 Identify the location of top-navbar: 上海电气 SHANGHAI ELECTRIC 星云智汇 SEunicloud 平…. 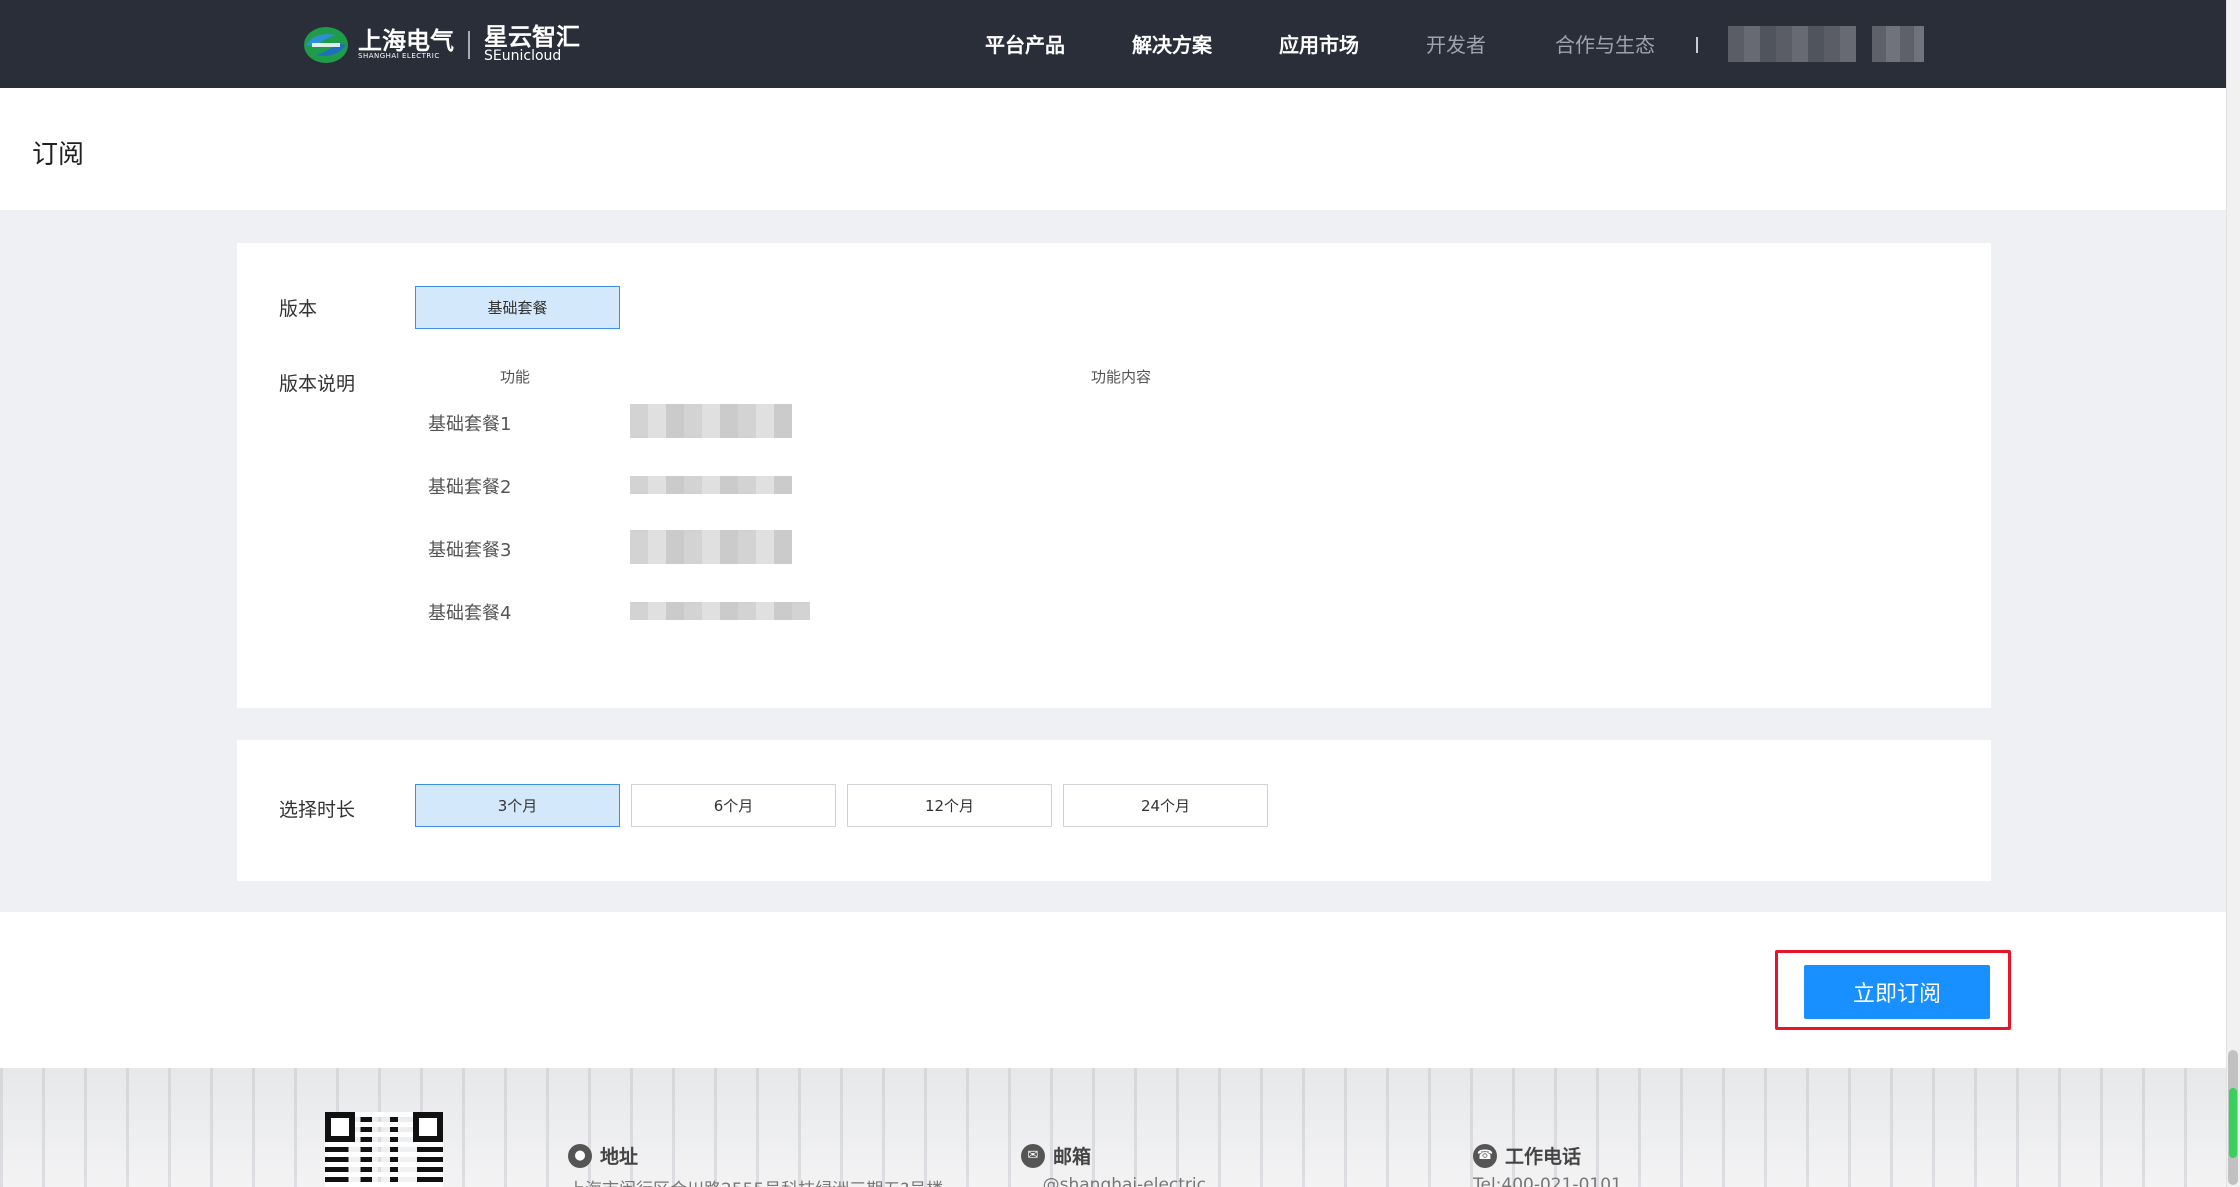
(1113, 44).